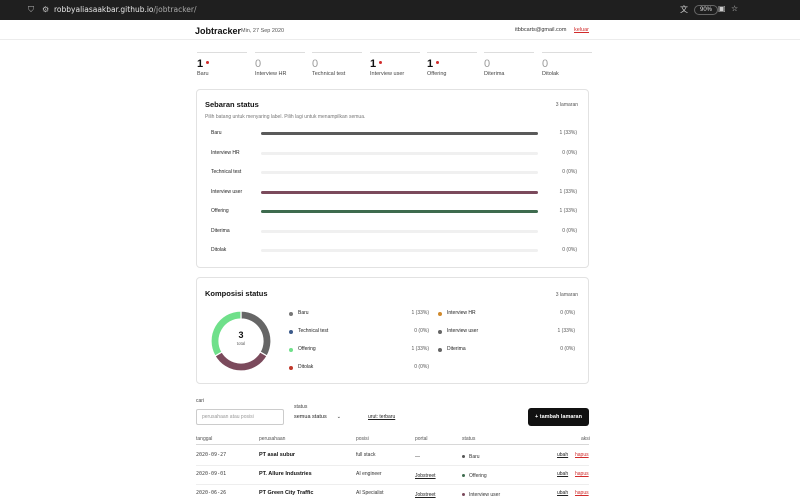 This screenshot has height=500, width=800. I want to click on row-status: Interview user, so click(481, 495).